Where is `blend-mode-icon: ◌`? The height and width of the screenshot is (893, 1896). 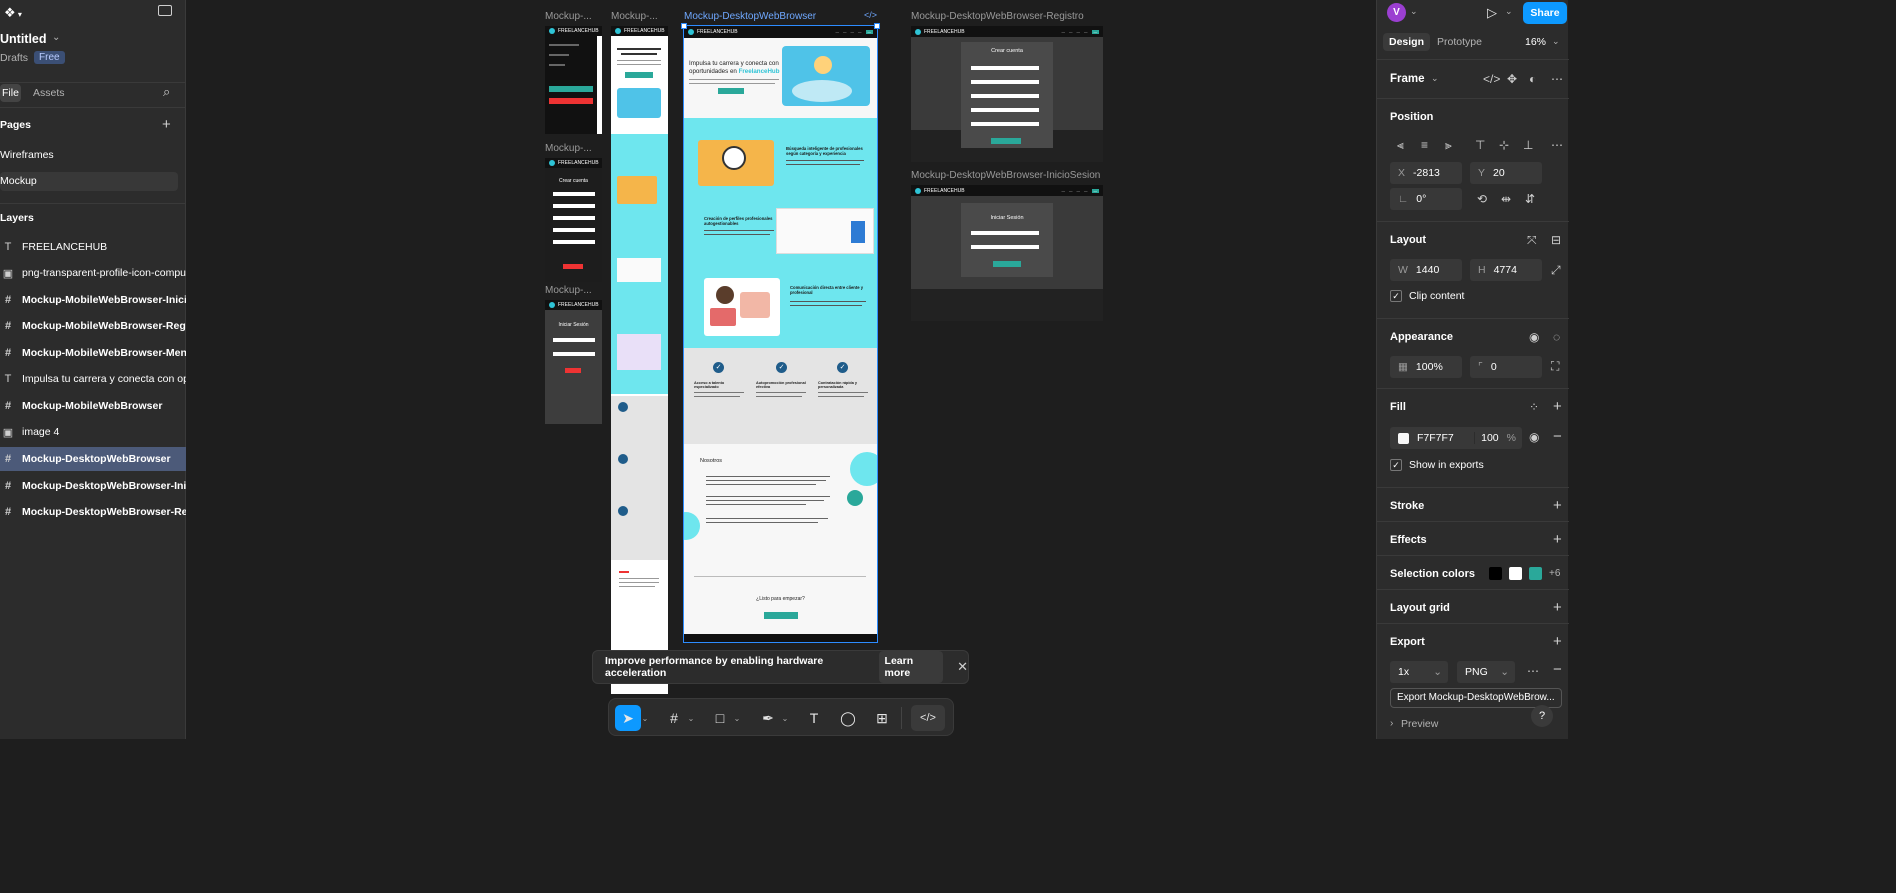 blend-mode-icon: ◌ is located at coordinates (1556, 337).